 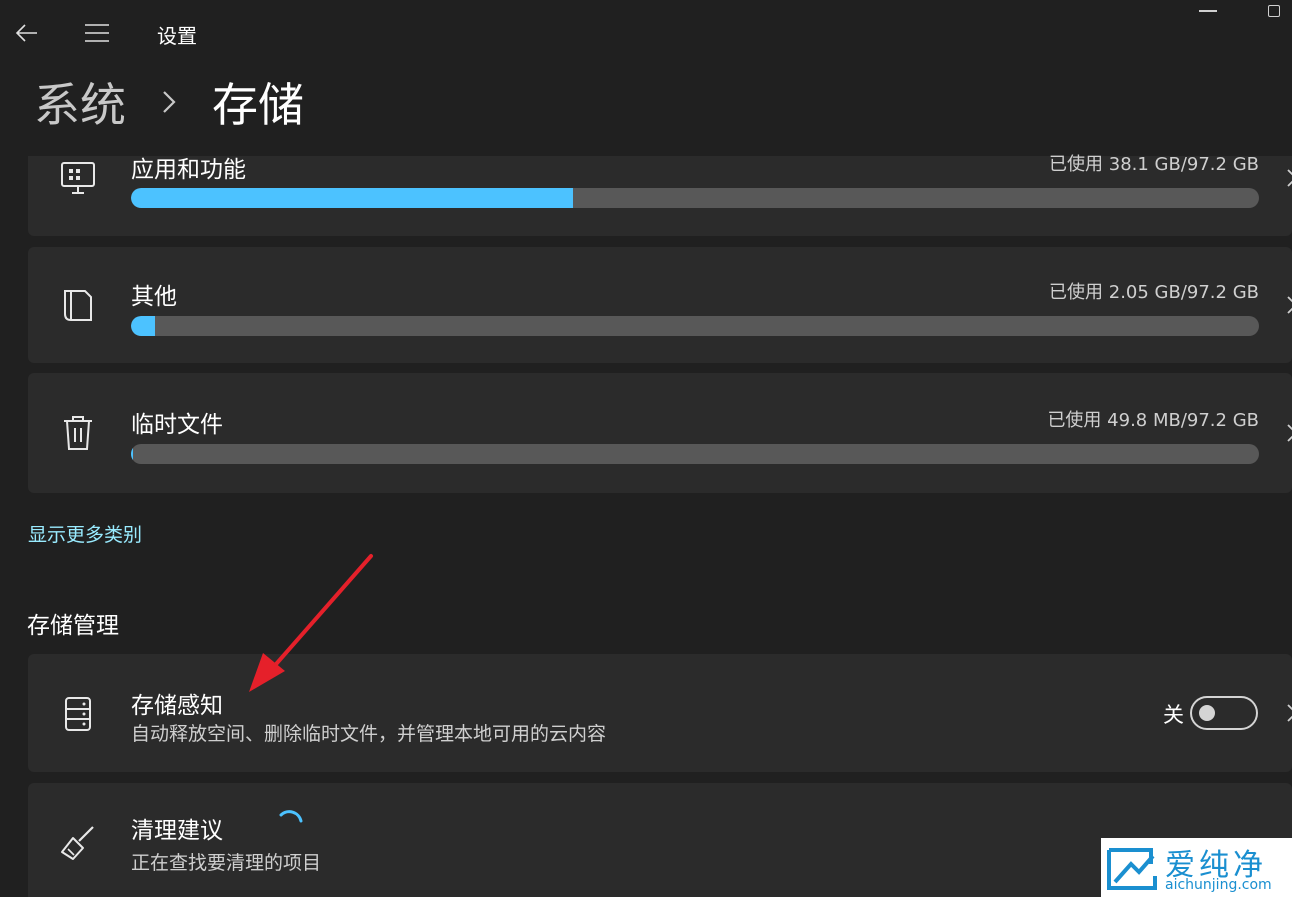 What do you see at coordinates (1208, 11) in the screenshot?
I see `minimize-button` at bounding box center [1208, 11].